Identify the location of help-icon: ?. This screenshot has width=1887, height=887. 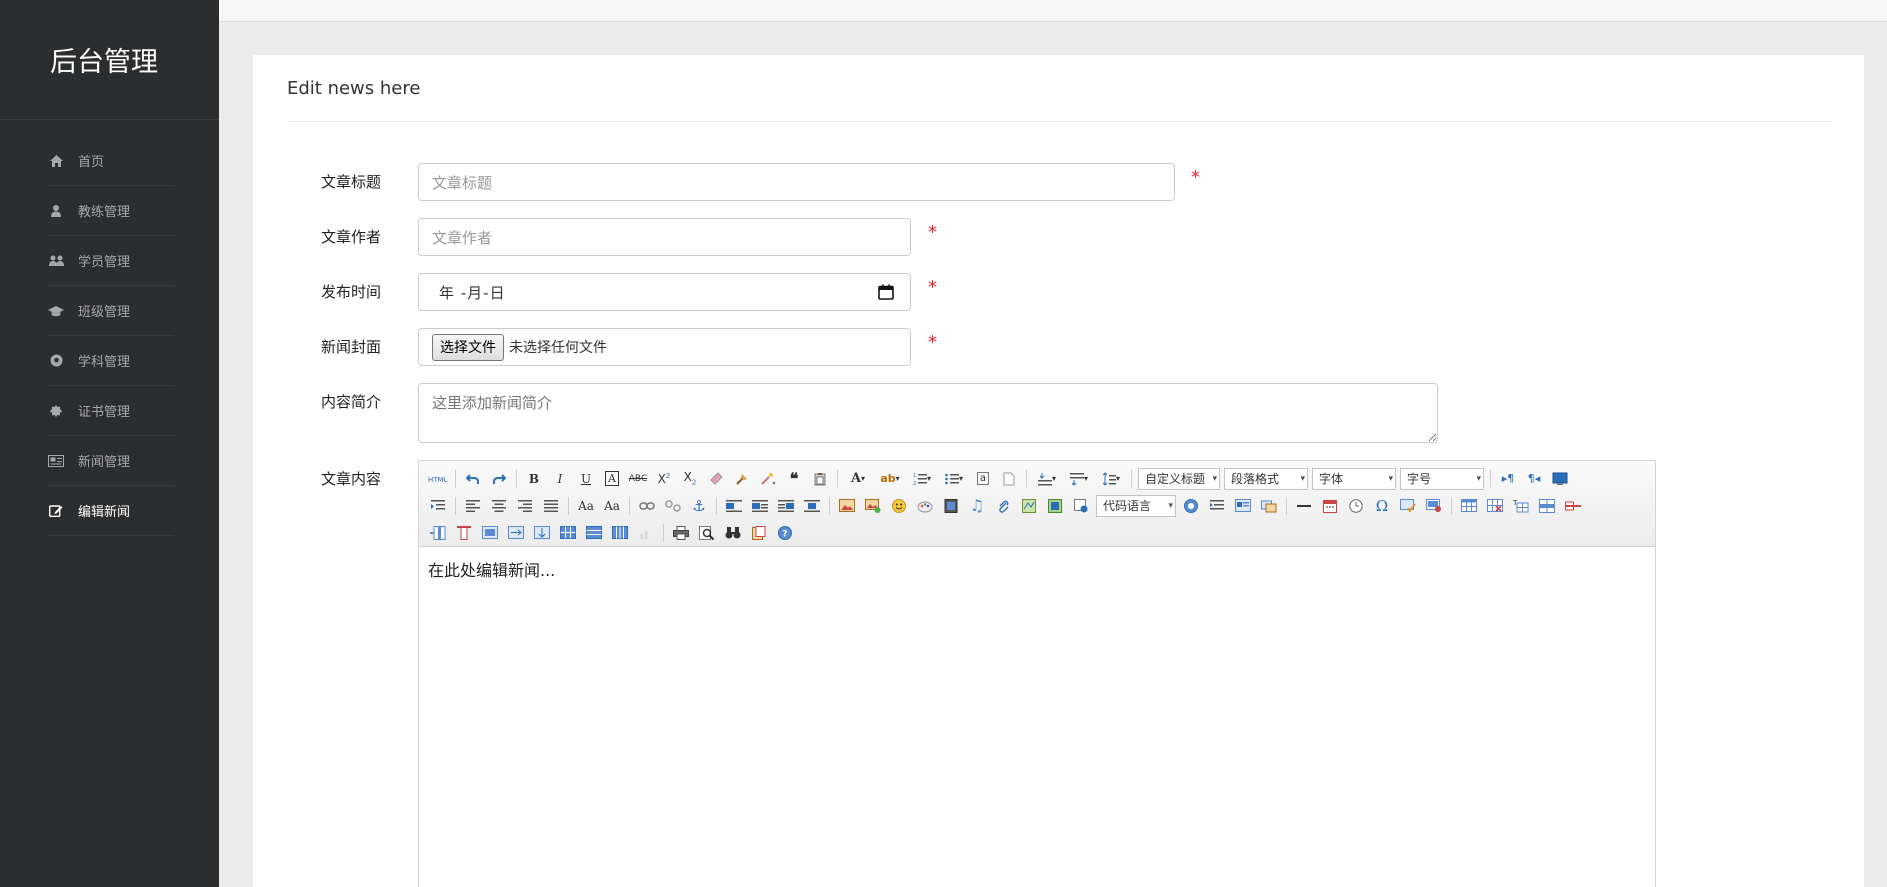
(785, 533).